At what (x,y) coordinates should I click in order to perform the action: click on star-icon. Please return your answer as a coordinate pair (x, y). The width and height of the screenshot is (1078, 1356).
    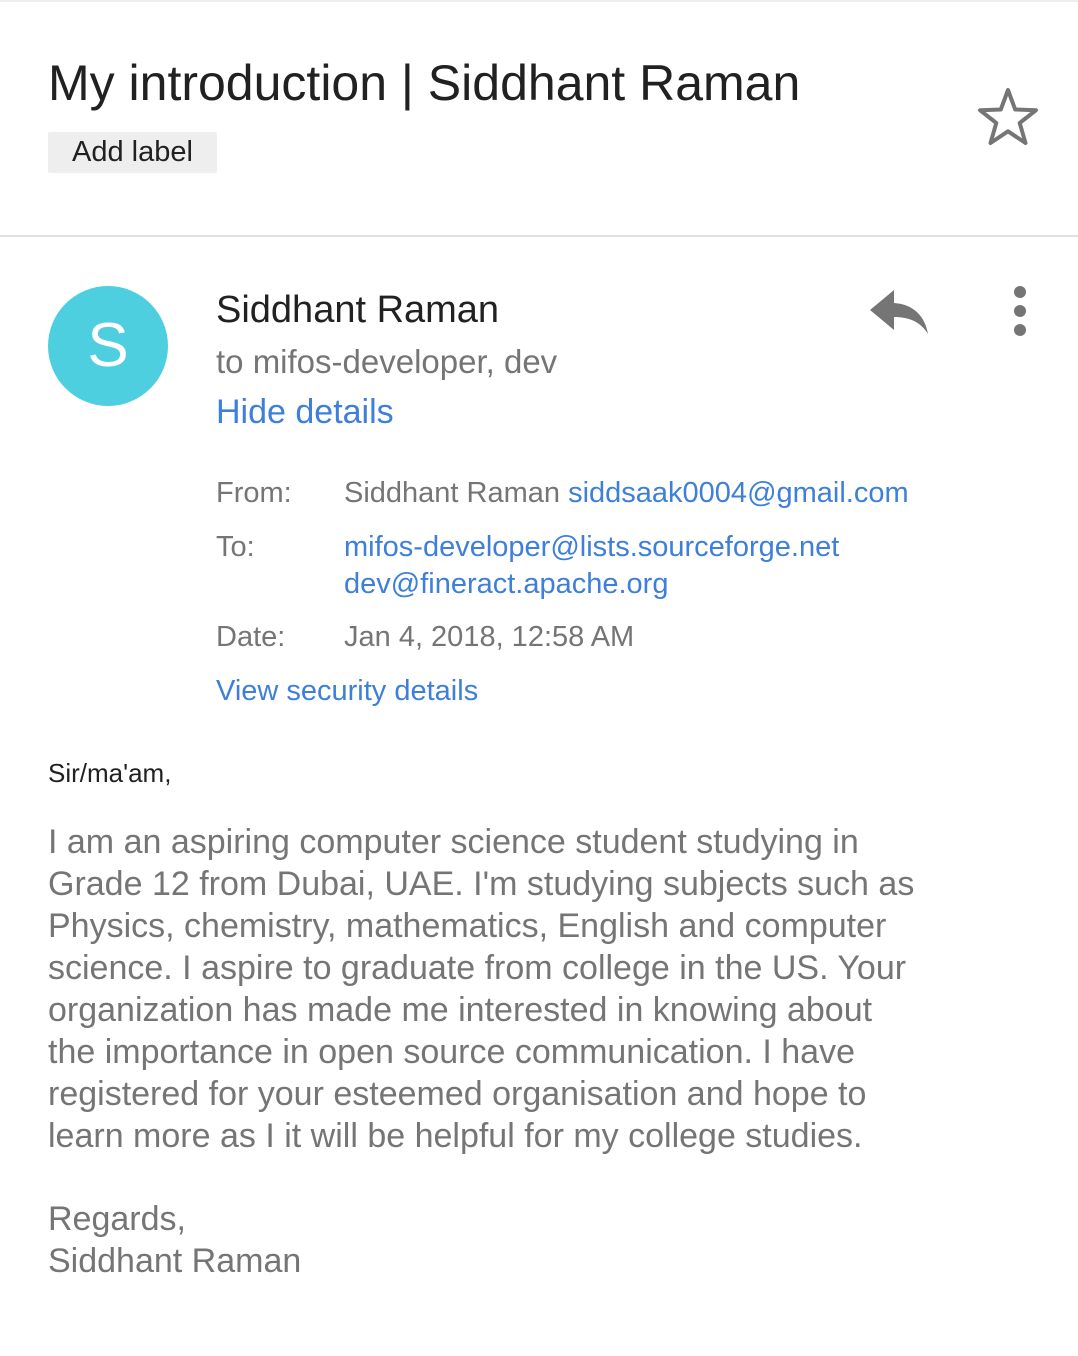
    Looking at the image, I should click on (1008, 118).